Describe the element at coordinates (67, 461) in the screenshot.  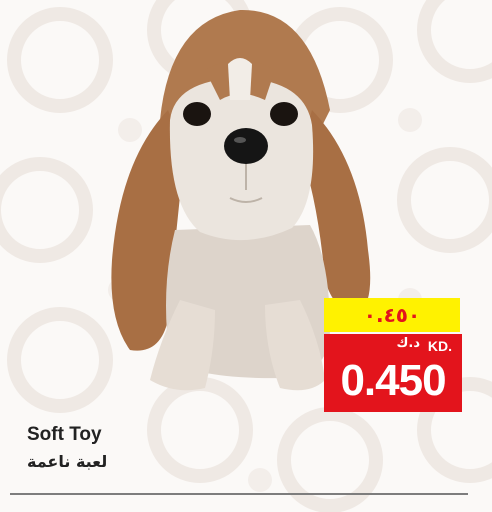
I see `product-name-arabic: لعبة ناعمة` at that location.